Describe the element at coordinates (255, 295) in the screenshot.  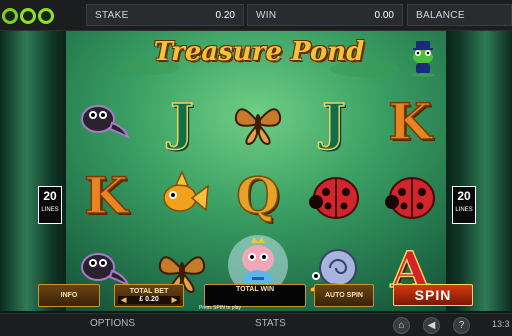
I see `total-win-display: TOTAL WIN` at that location.